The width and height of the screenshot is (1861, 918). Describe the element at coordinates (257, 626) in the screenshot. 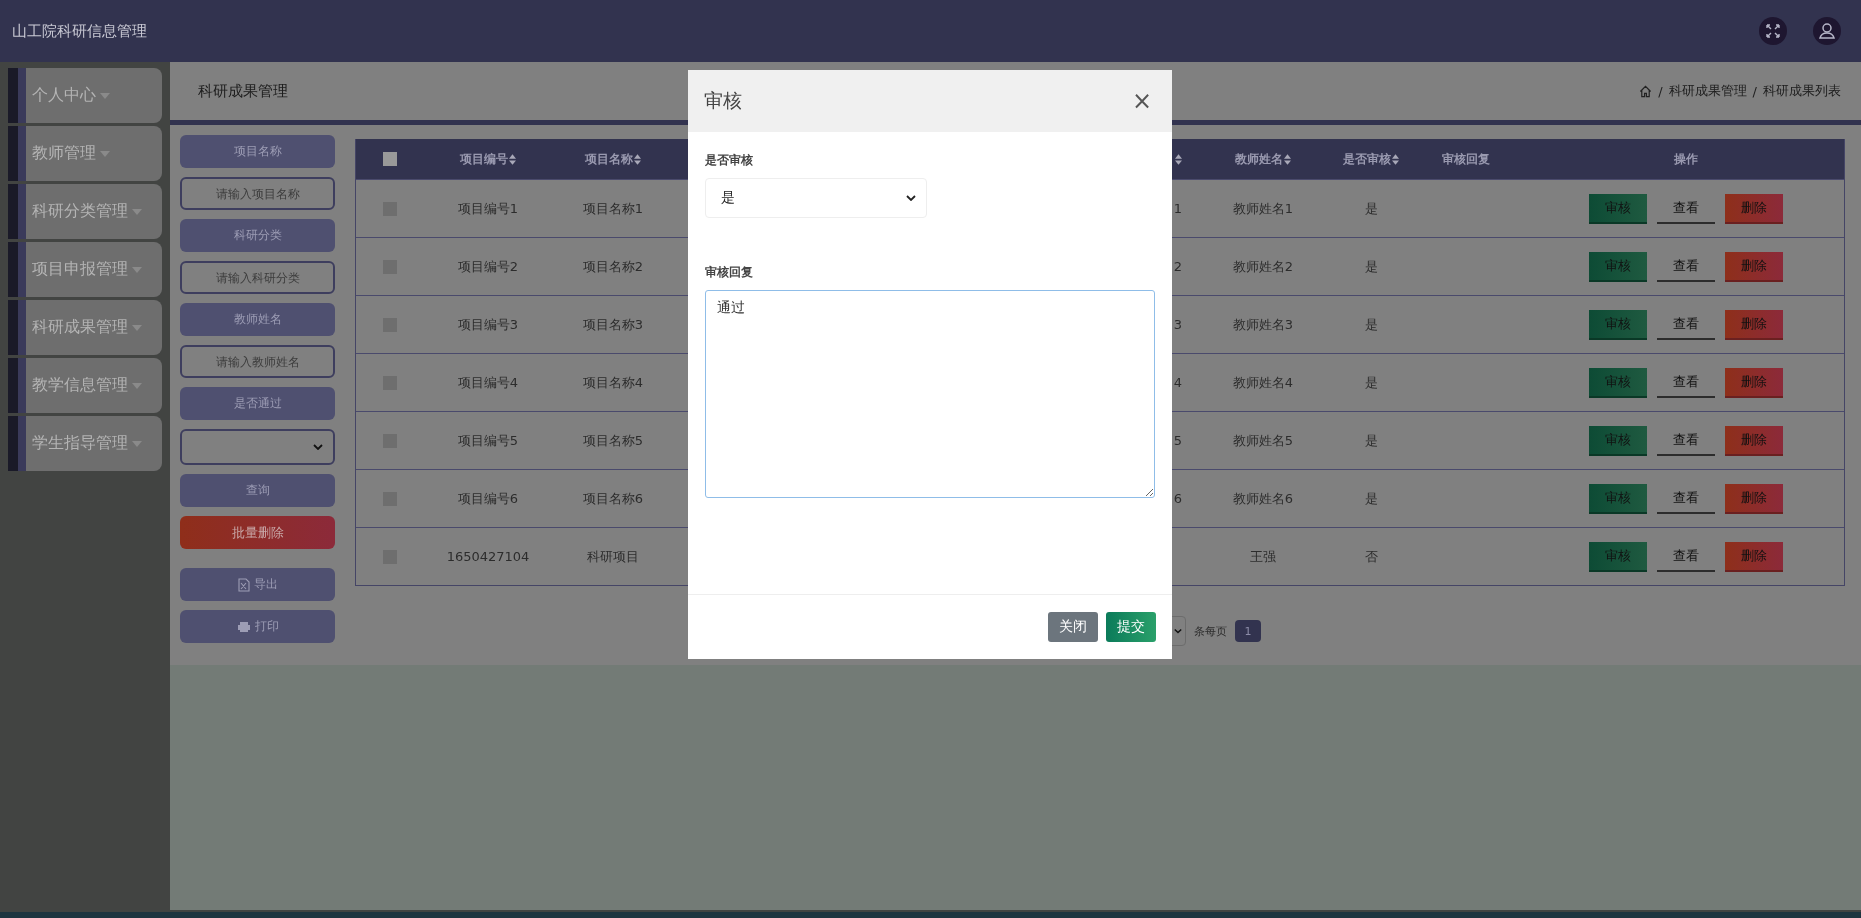

I see `print-button: 打印` at that location.